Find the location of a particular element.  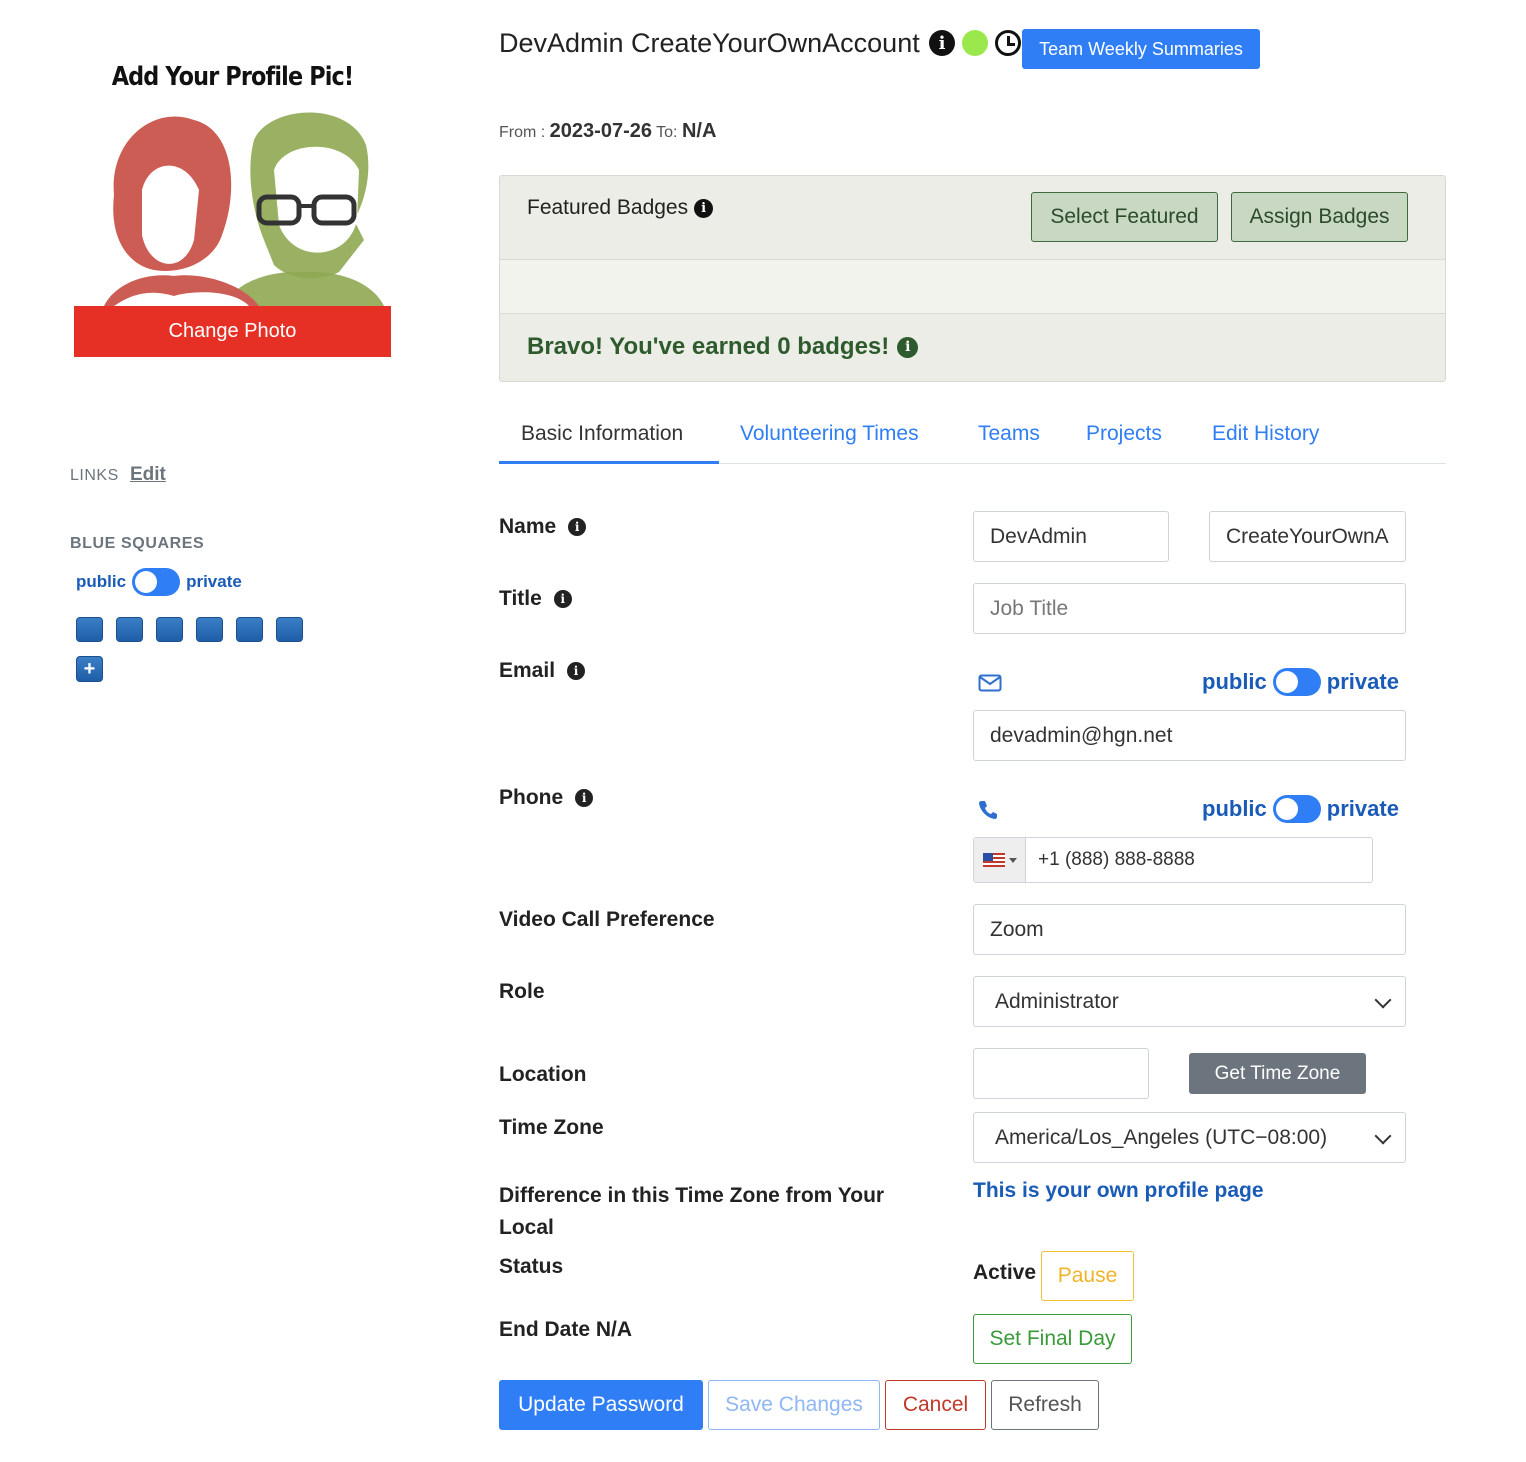

status-value: Active is located at coordinates (1005, 1272).